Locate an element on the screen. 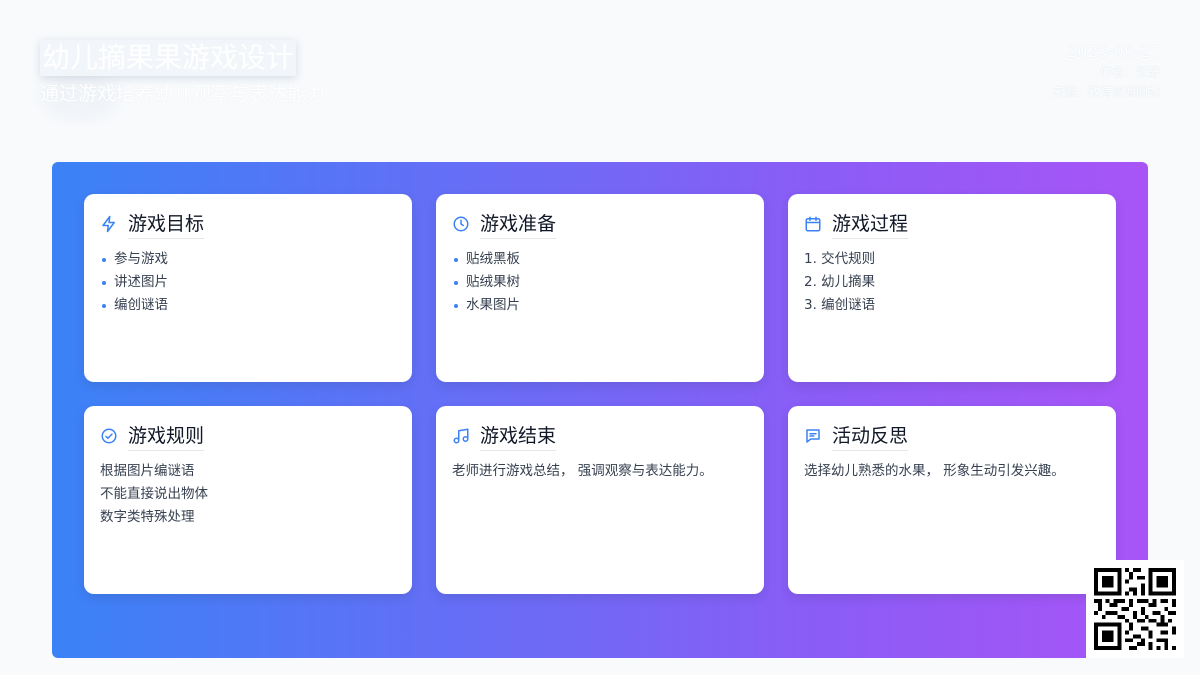  card-rules: 游戏规则 根据图片编谜语 不能直接说出物体 数字类特殊处理 is located at coordinates (248, 500).